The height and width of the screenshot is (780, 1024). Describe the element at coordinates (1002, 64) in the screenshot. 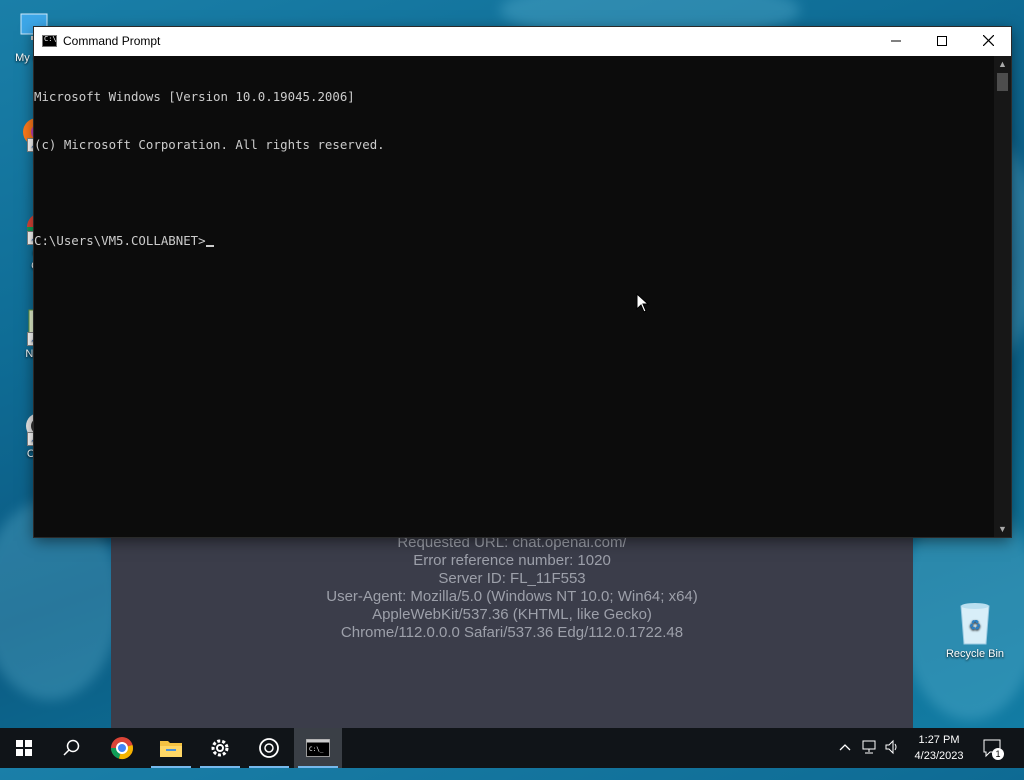

I see `scroll-up-arrow-icon: ▲` at that location.